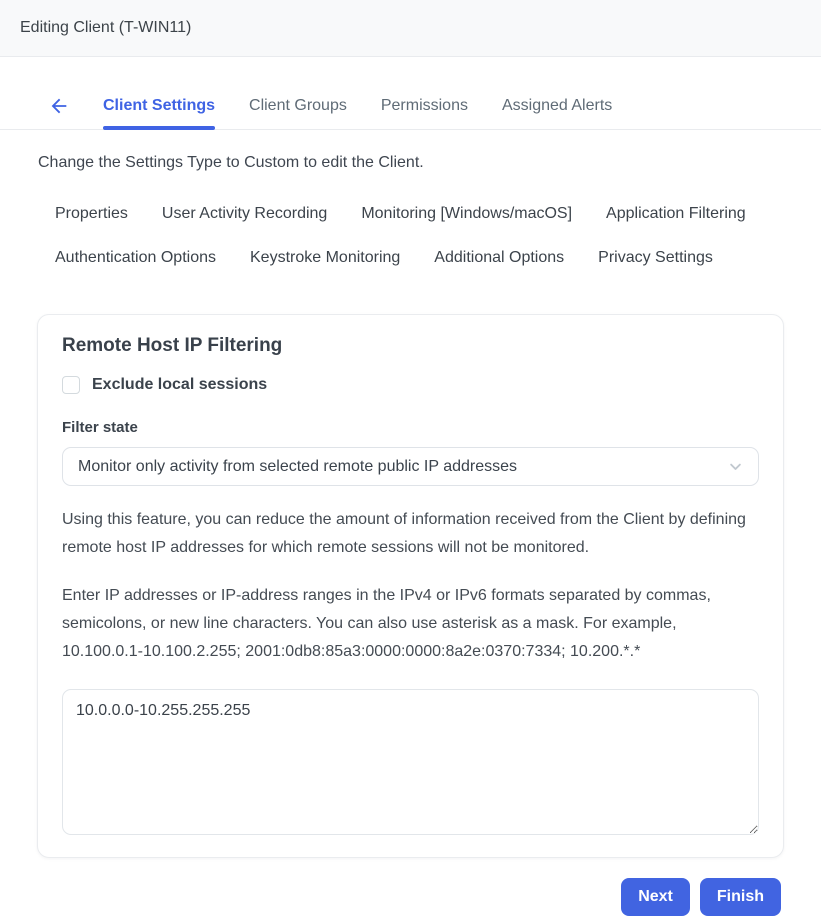 Image resolution: width=821 pixels, height=922 pixels. I want to click on tab-assigned-alerts: Assigned Alerts, so click(557, 113).